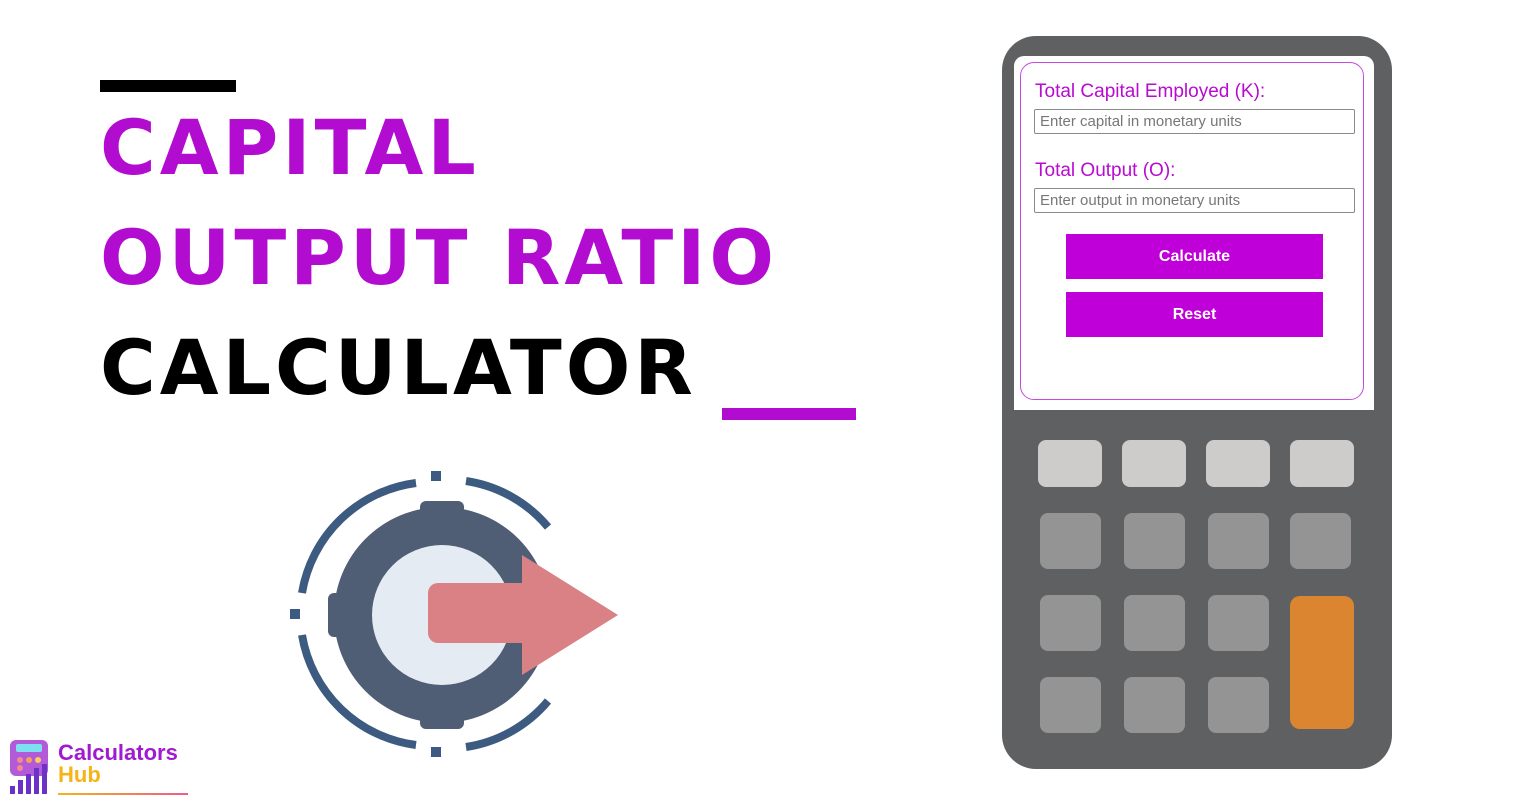 Image resolution: width=1520 pixels, height=801 pixels. What do you see at coordinates (103, 768) in the screenshot?
I see `calculators-hub-logo: Calculators Hub` at bounding box center [103, 768].